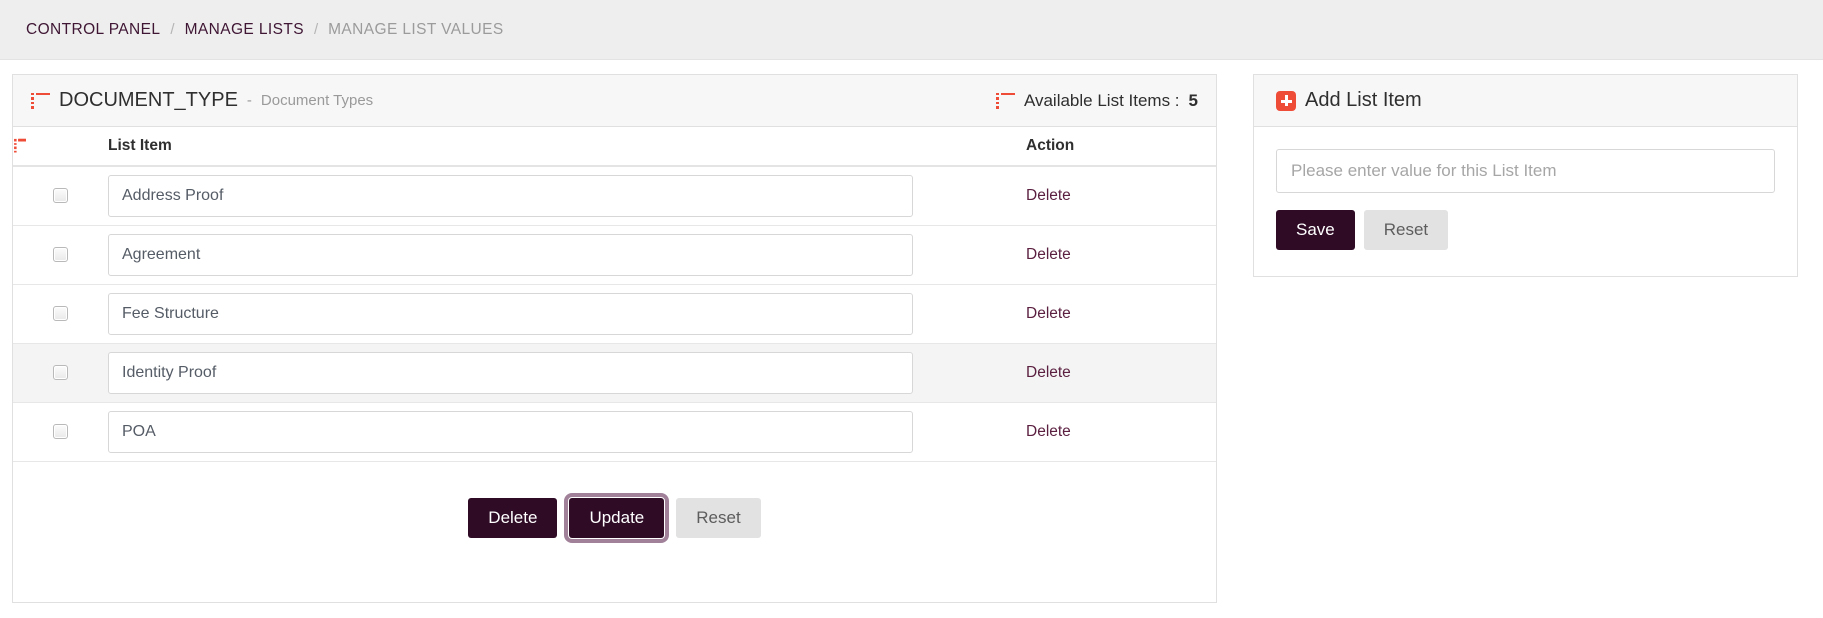  Describe the element at coordinates (1101, 100) in the screenshot. I see `available-items-label: Available List Items :` at that location.